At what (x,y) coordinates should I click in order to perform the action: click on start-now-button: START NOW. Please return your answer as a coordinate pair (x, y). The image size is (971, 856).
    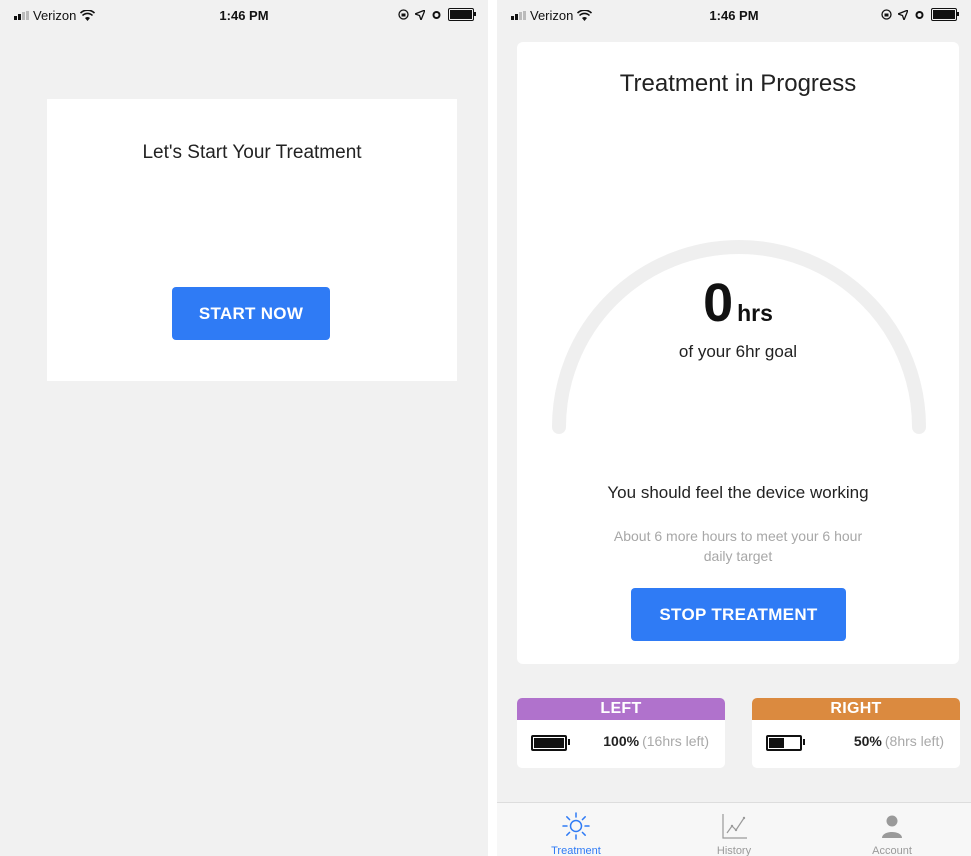
    Looking at the image, I should click on (251, 313).